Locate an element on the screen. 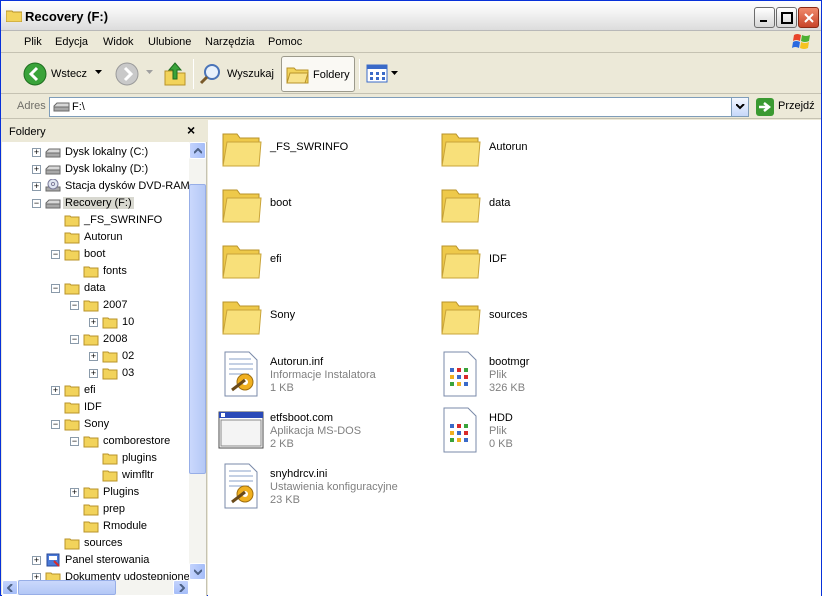 The width and height of the screenshot is (822, 596). menu-view: Widok is located at coordinates (118, 42).